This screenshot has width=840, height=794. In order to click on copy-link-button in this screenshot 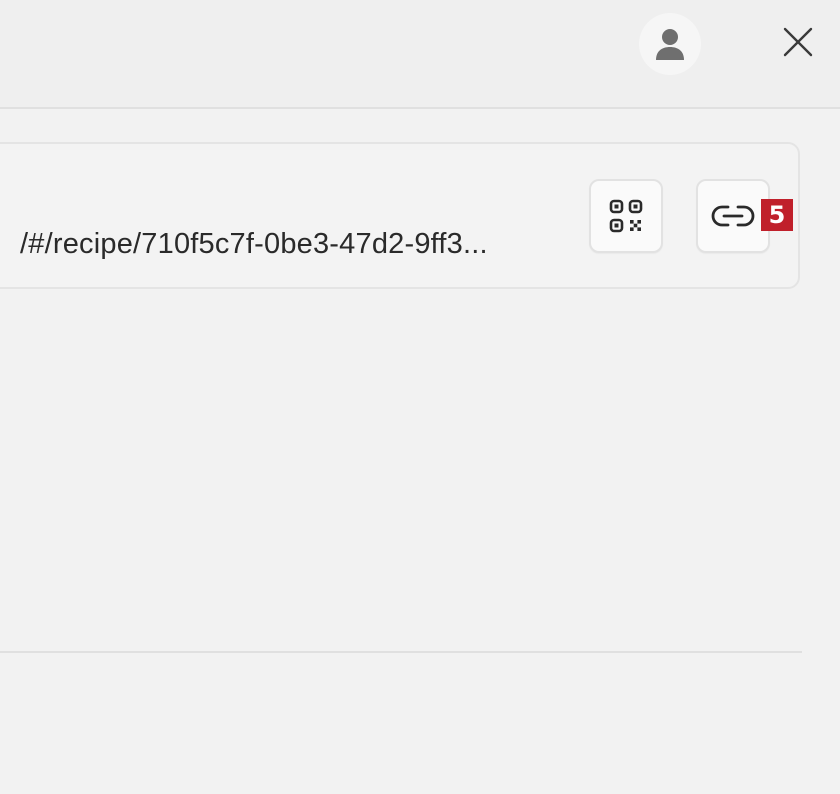, I will do `click(733, 216)`.